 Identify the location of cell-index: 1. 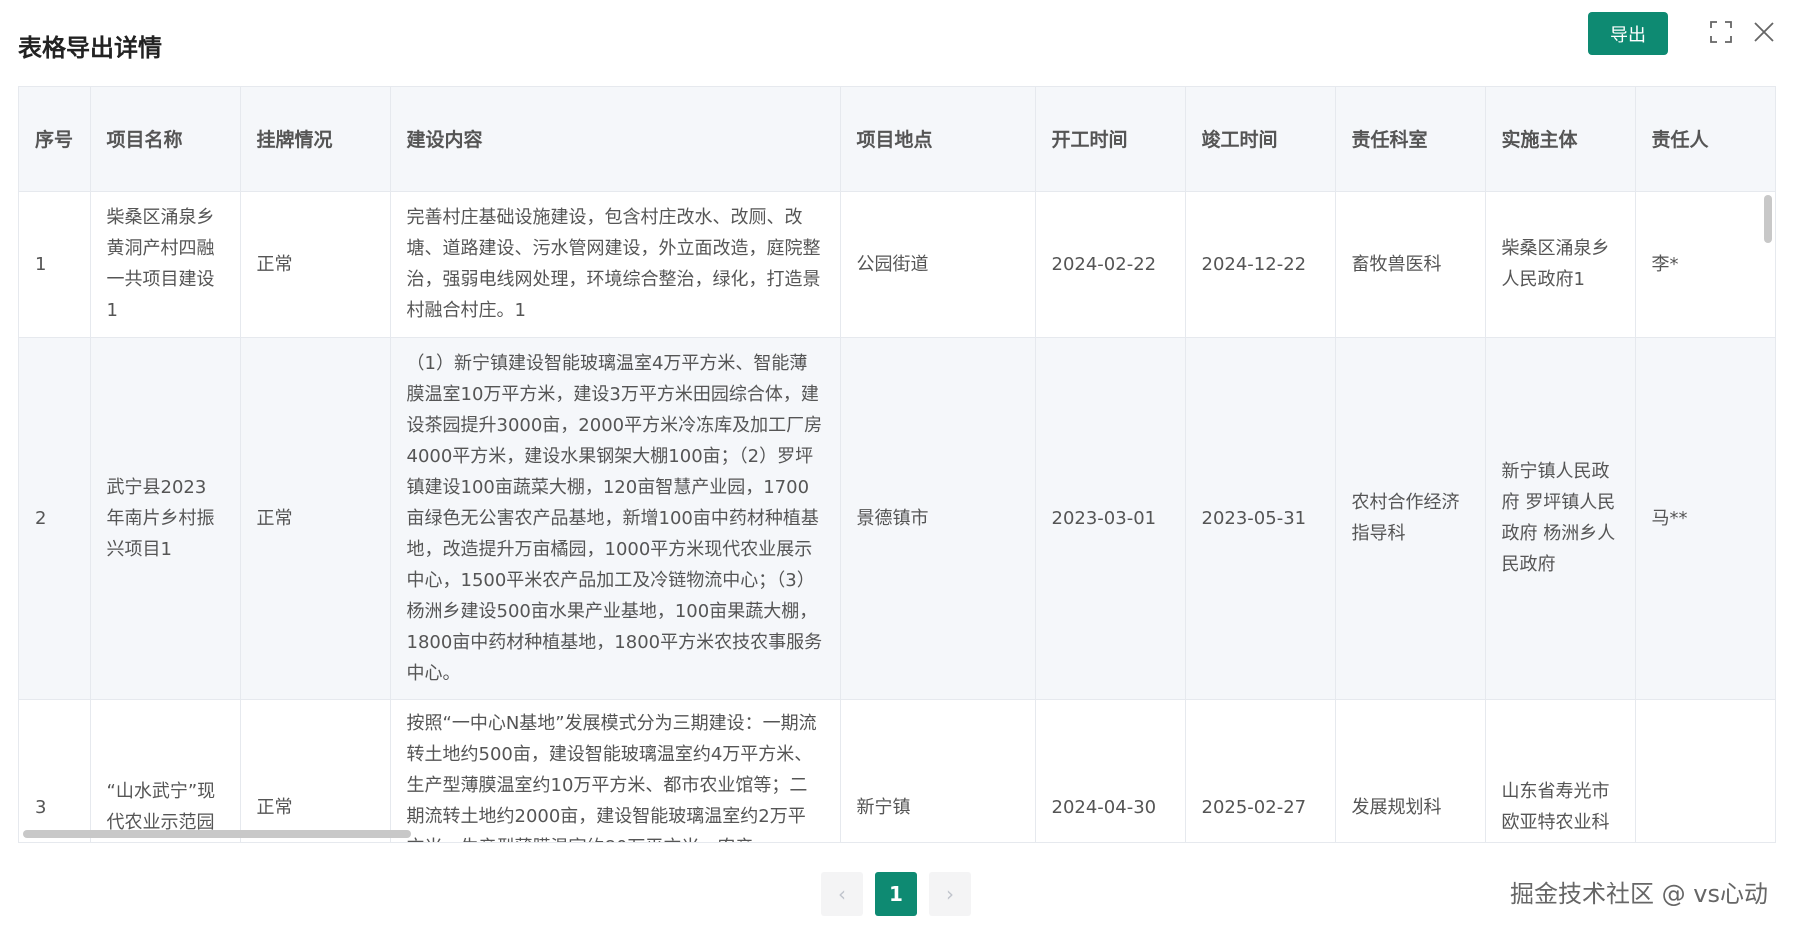
(55, 264).